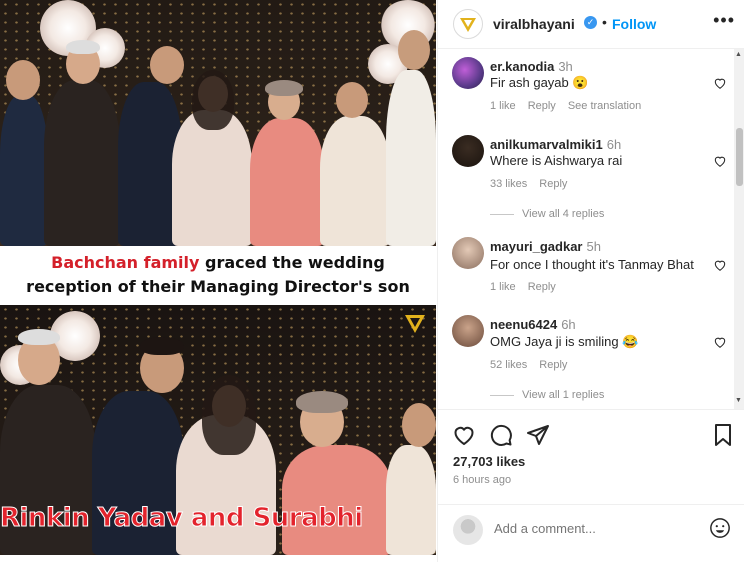 This screenshot has height=562, width=744. What do you see at coordinates (522, 66) in the screenshot?
I see `commenter-username: er.kanodia` at bounding box center [522, 66].